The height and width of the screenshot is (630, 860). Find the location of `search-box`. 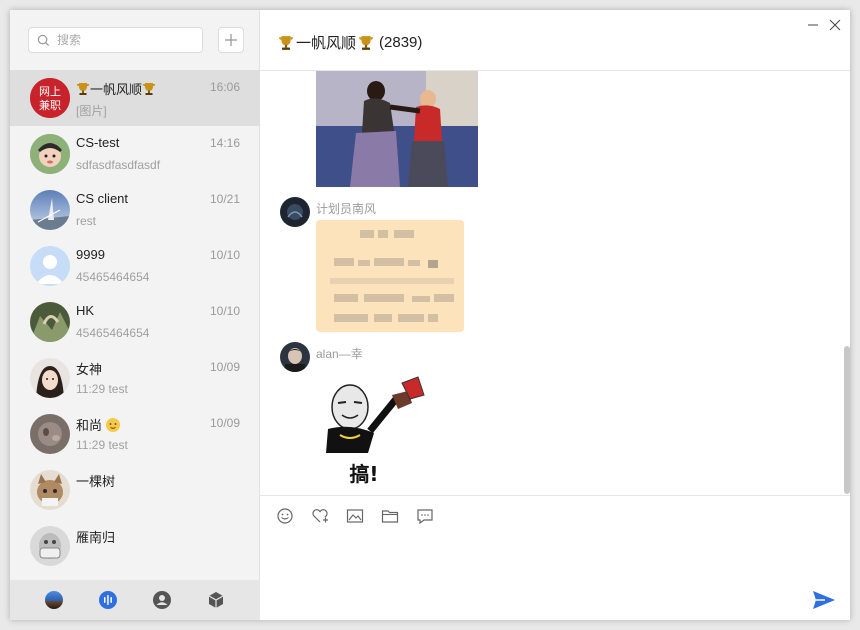

search-box is located at coordinates (115, 40).